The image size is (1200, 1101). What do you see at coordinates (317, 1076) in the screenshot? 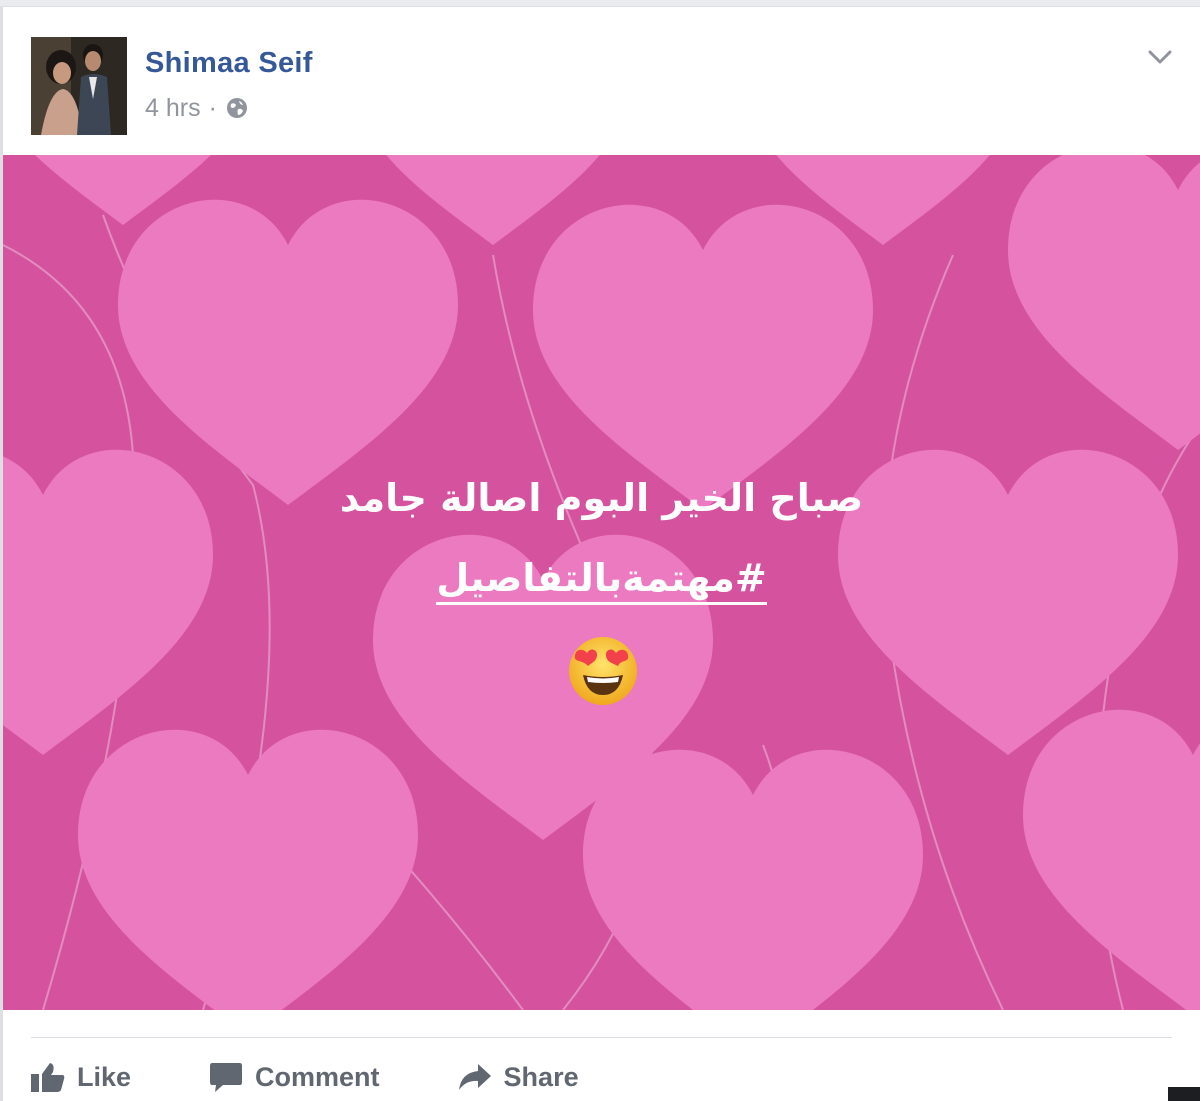
I see `comment-label: Comment` at bounding box center [317, 1076].